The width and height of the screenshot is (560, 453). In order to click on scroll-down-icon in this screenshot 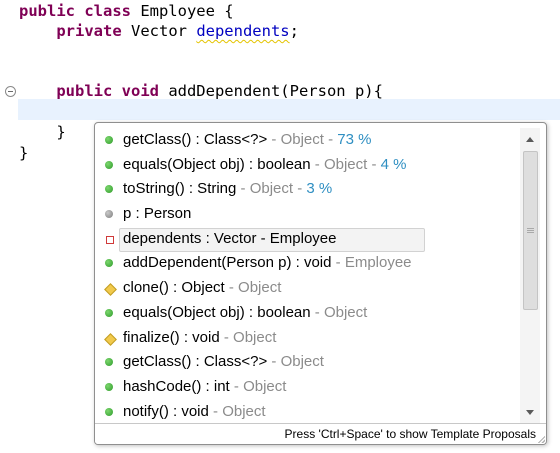, I will do `click(530, 412)`.